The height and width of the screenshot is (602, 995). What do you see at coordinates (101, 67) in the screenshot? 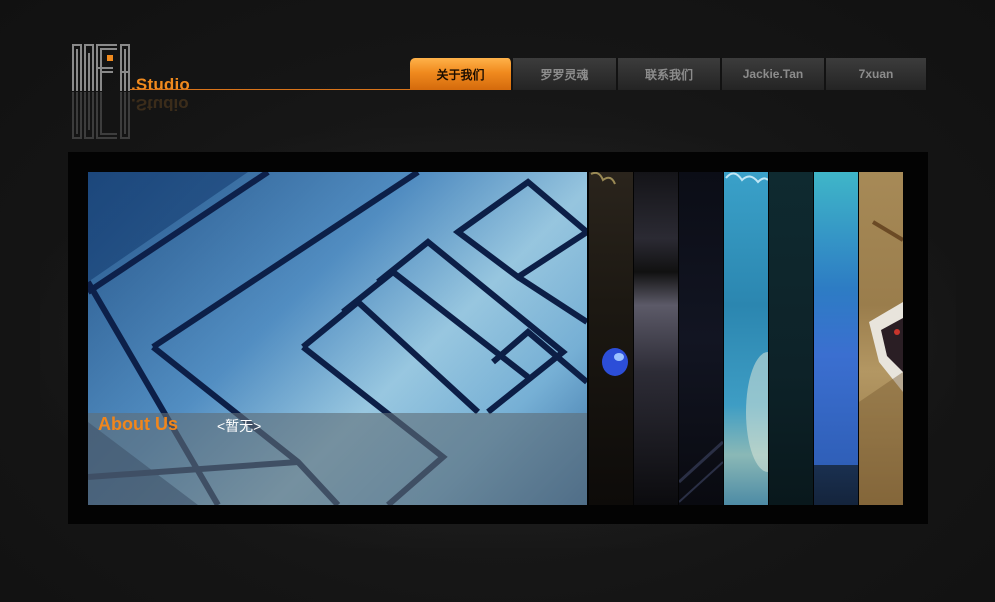
I see `logo-mark-icon` at bounding box center [101, 67].